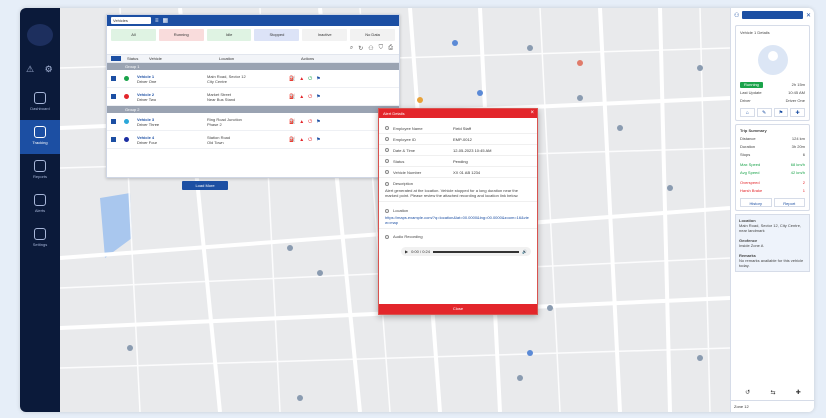  What do you see at coordinates (40, 35) in the screenshot?
I see `app-logo` at bounding box center [40, 35].